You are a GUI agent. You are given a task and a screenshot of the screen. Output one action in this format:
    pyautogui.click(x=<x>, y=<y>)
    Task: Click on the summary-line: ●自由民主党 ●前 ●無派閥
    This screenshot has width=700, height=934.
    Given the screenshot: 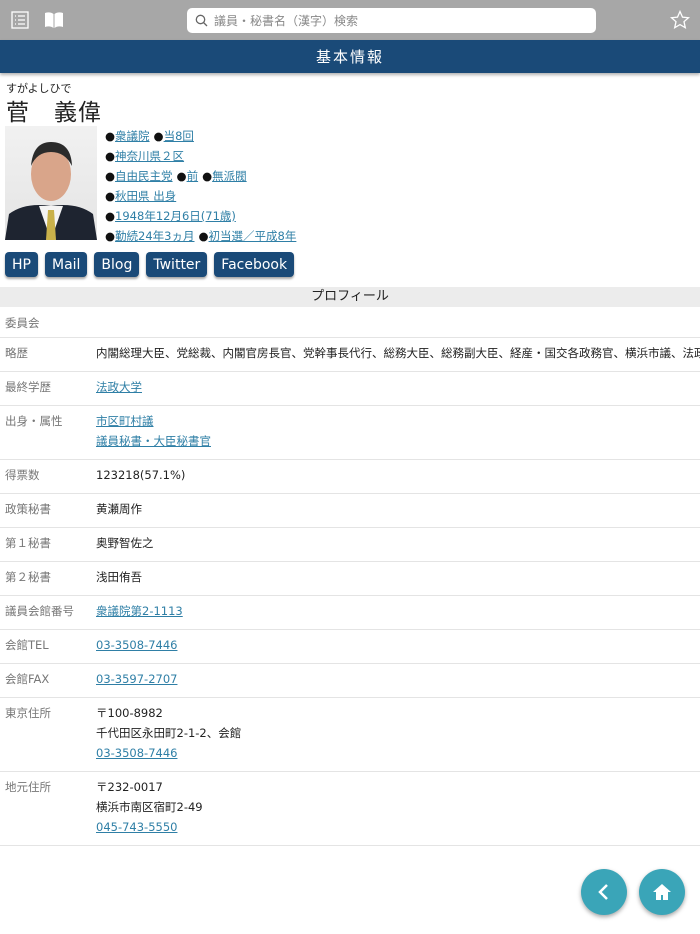 What is the action you would take?
    pyautogui.click(x=200, y=176)
    